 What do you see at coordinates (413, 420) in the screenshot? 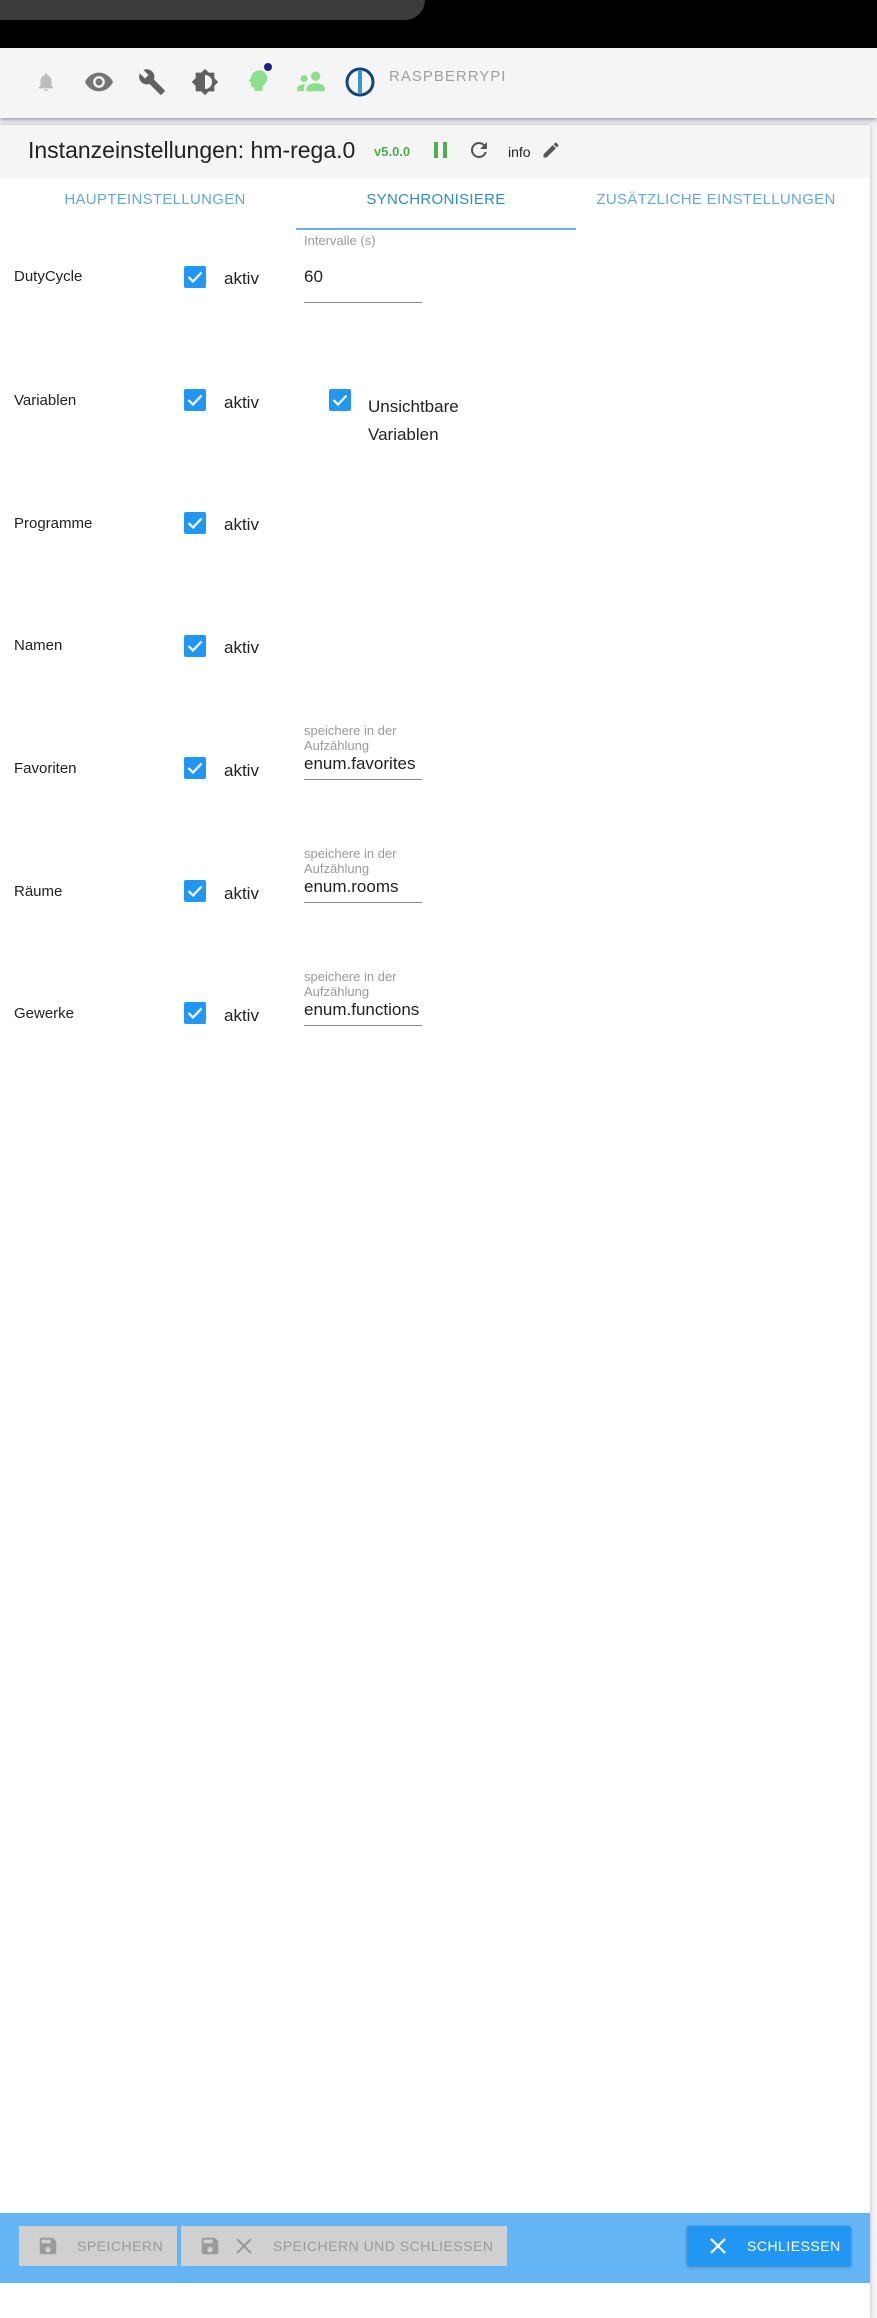
I see `invisible-variables-label: Unsichtbare Variablen` at bounding box center [413, 420].